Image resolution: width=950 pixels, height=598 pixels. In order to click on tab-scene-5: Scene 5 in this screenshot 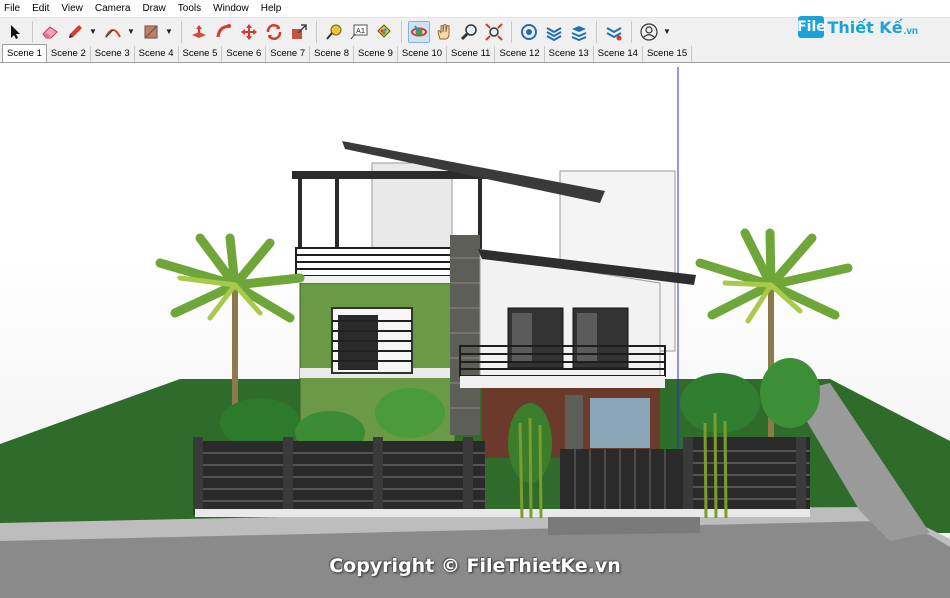, I will do `click(201, 54)`.